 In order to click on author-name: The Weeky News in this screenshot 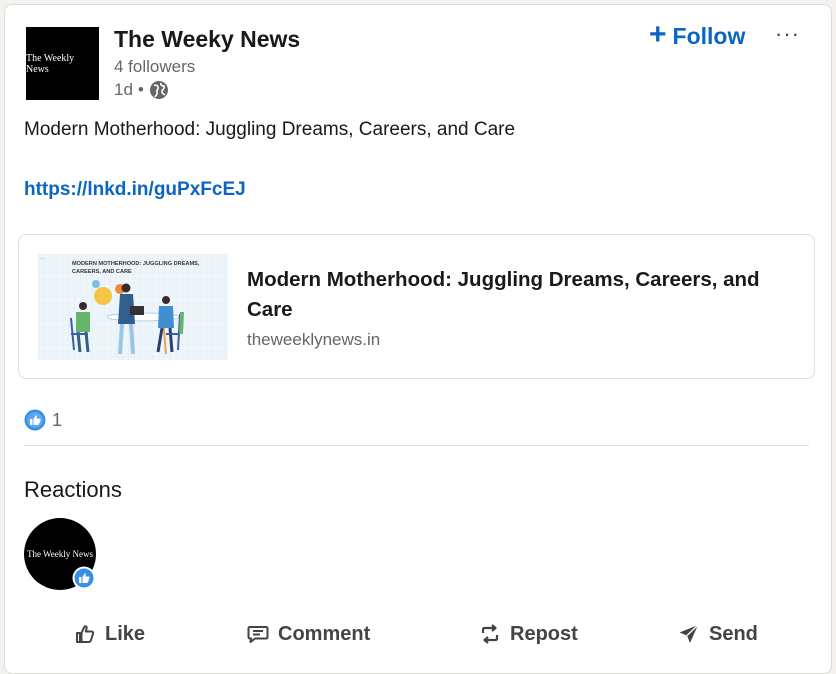, I will do `click(207, 39)`.